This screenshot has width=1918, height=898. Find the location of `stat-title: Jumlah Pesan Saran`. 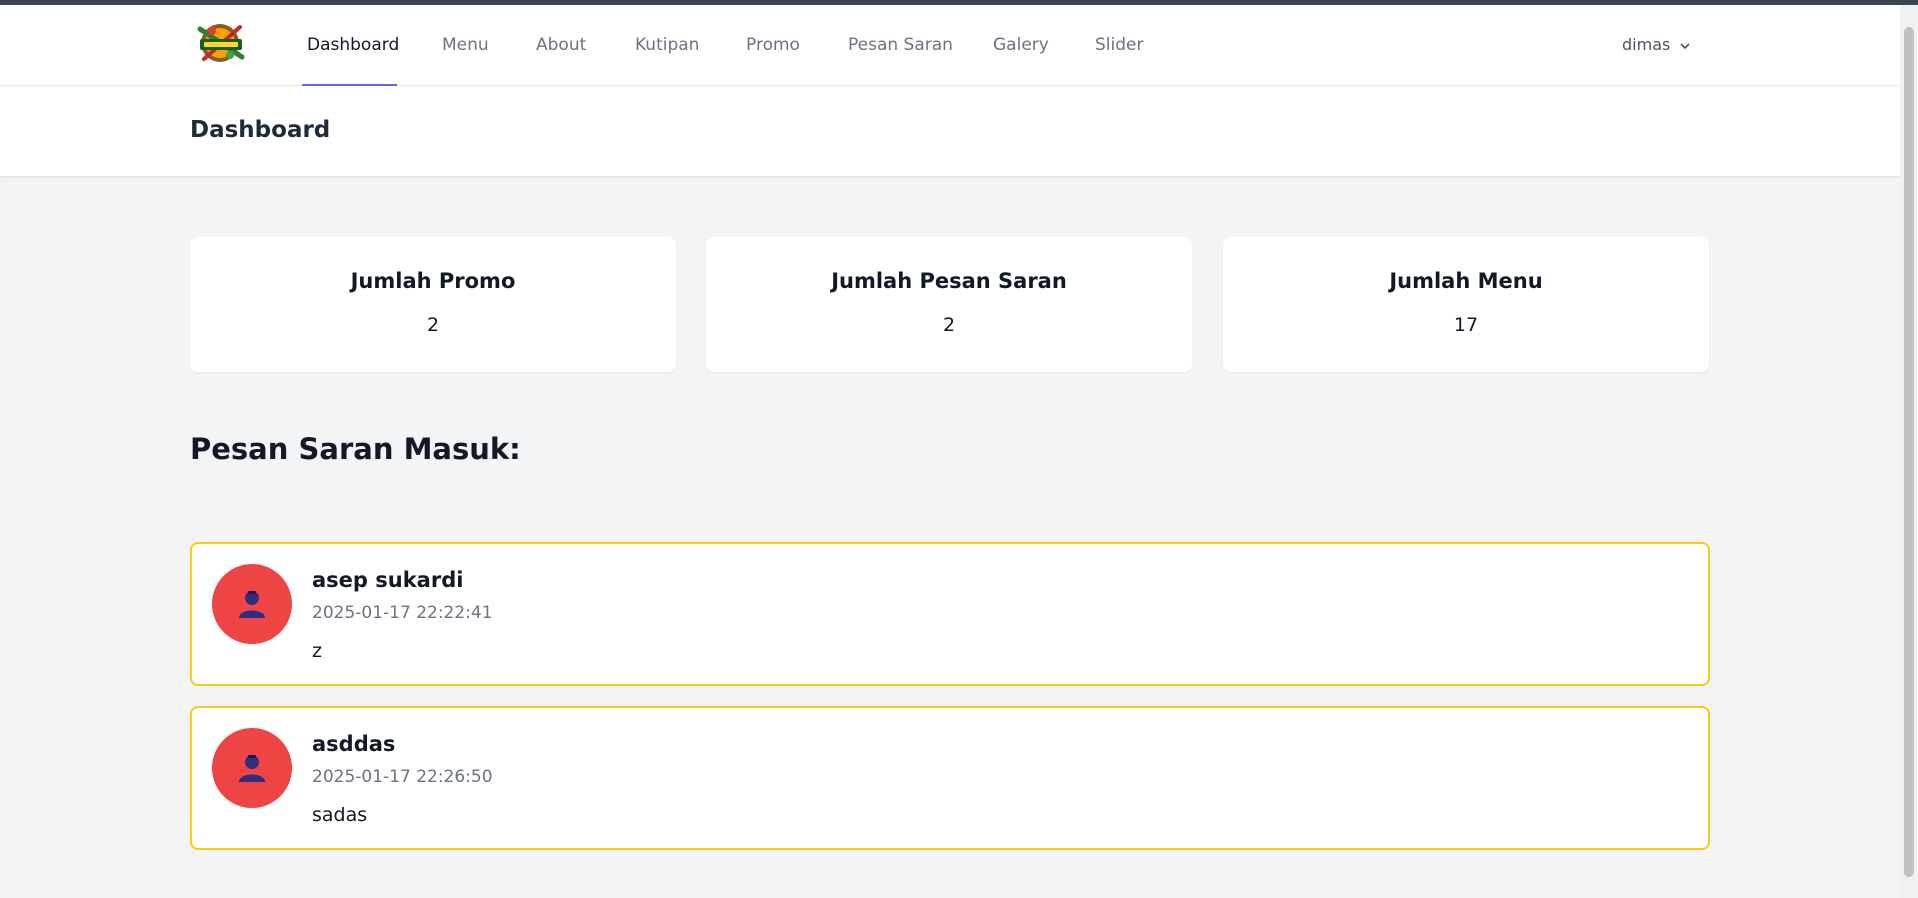

stat-title: Jumlah Pesan Saran is located at coordinates (949, 281).